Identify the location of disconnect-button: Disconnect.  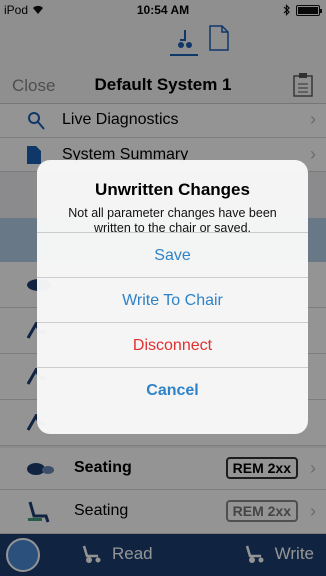
(172, 344).